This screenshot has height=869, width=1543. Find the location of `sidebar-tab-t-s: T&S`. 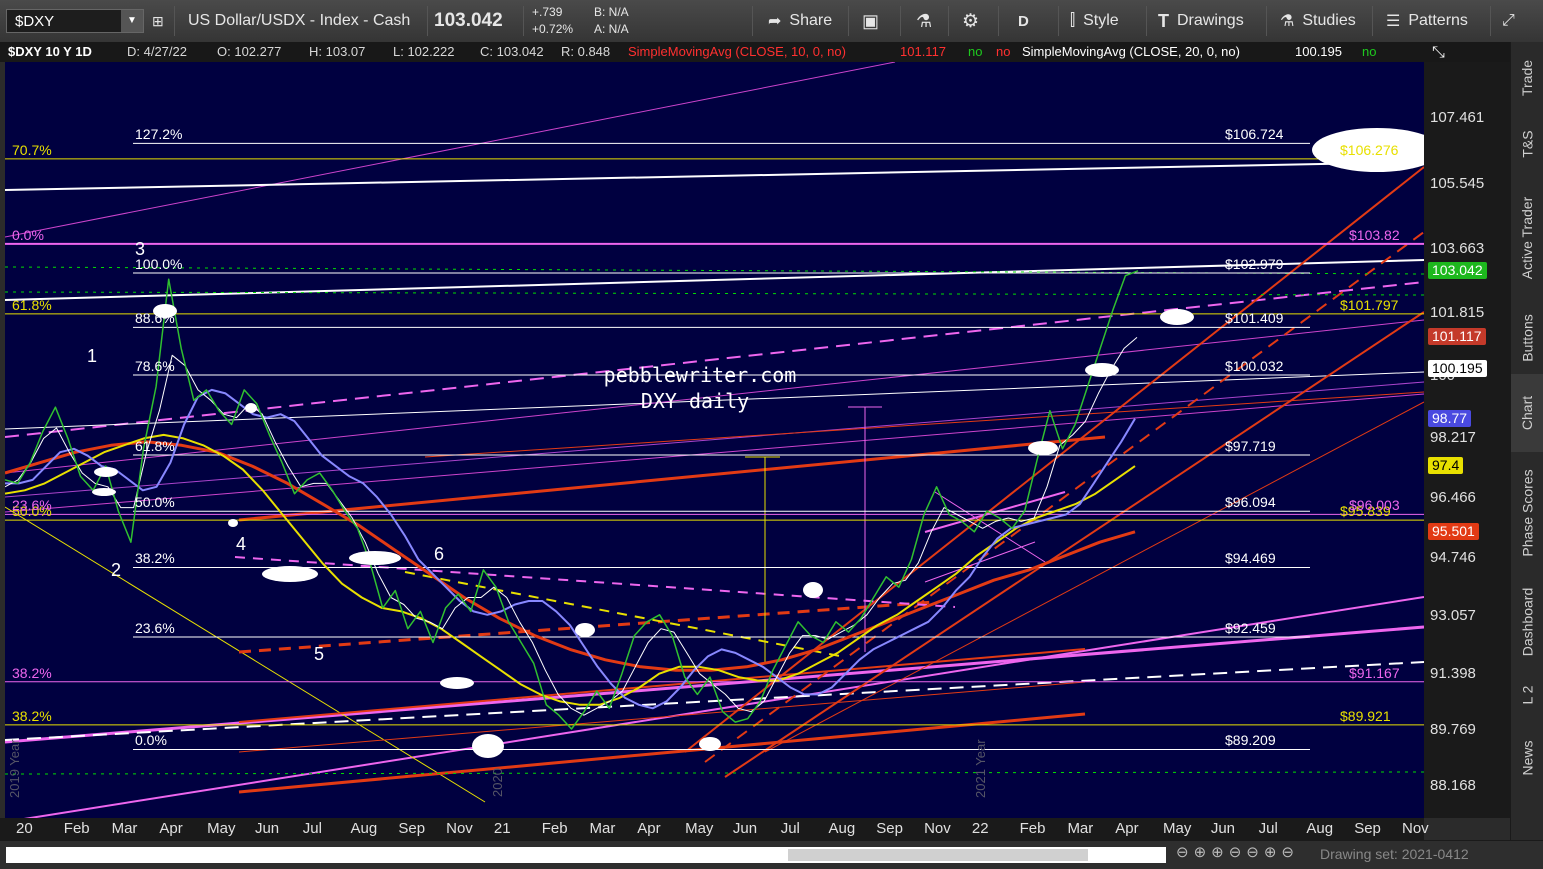

sidebar-tab-t-s: T&S is located at coordinates (1527, 144).